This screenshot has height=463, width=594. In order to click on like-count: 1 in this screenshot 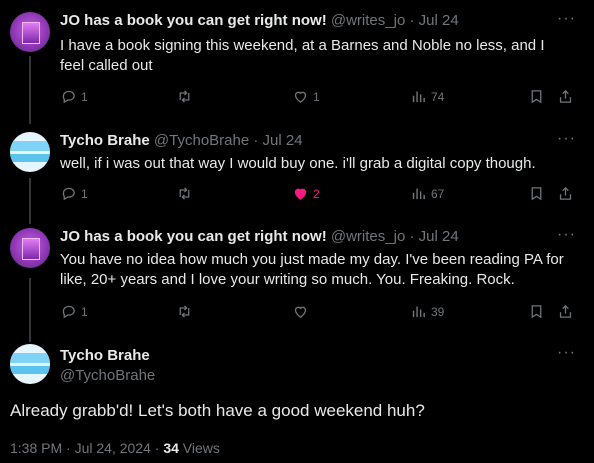, I will do `click(316, 96)`.